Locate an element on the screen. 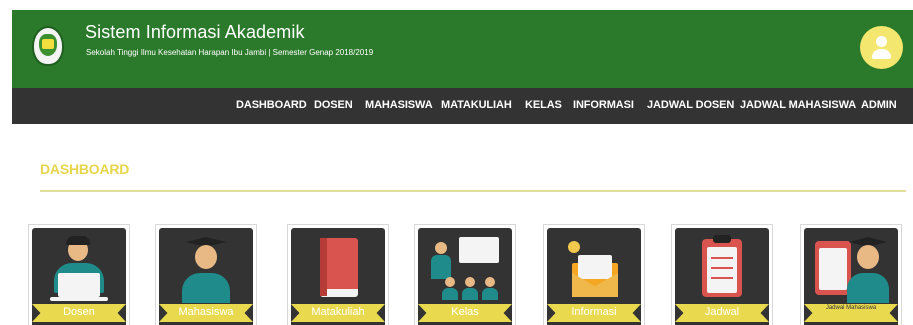  card-jadwal: Jadwal is located at coordinates (722, 274).